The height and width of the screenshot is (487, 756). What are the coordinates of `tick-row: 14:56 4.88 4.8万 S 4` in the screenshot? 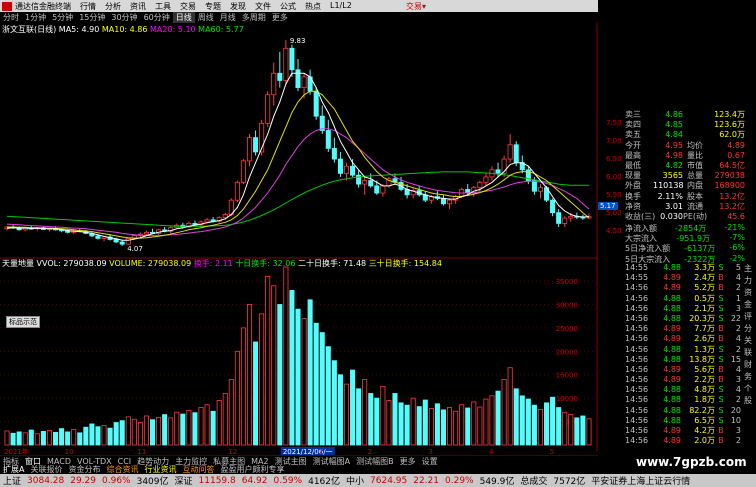 It's located at (684, 390).